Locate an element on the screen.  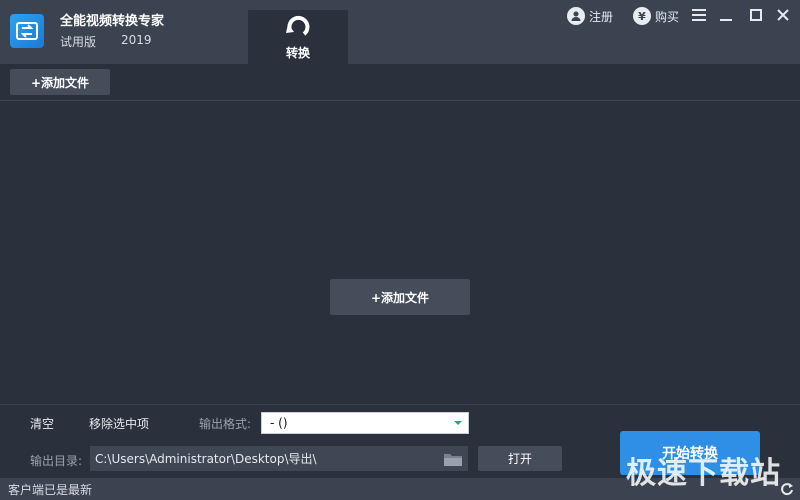
register-link: 注册 is located at coordinates (590, 16).